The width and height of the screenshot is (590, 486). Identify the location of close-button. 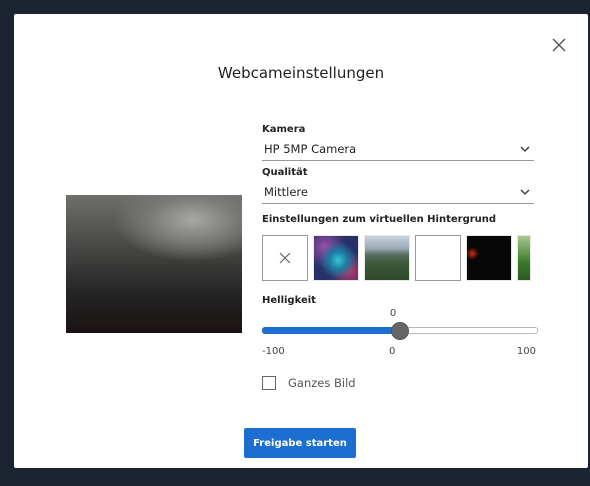
(559, 45).